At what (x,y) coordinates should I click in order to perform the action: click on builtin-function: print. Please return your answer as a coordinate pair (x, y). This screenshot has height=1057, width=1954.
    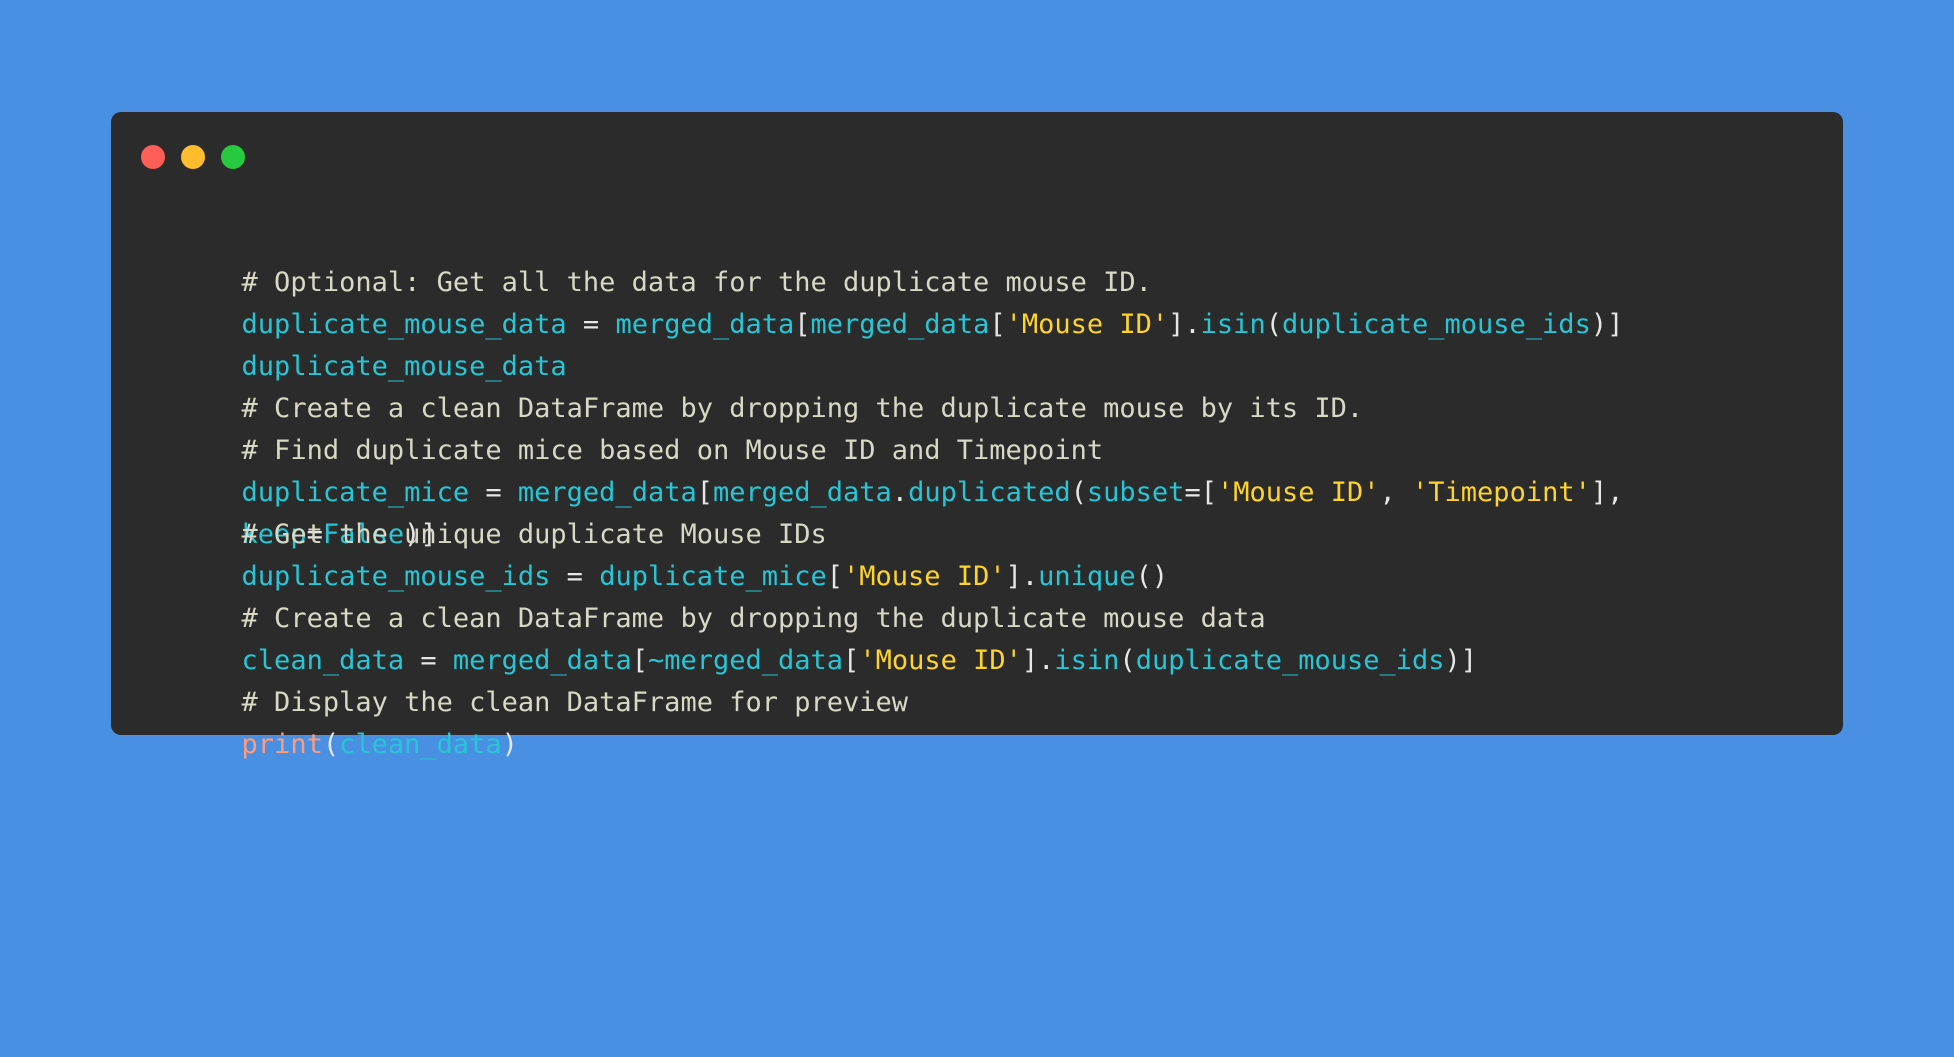
    Looking at the image, I should click on (282, 744).